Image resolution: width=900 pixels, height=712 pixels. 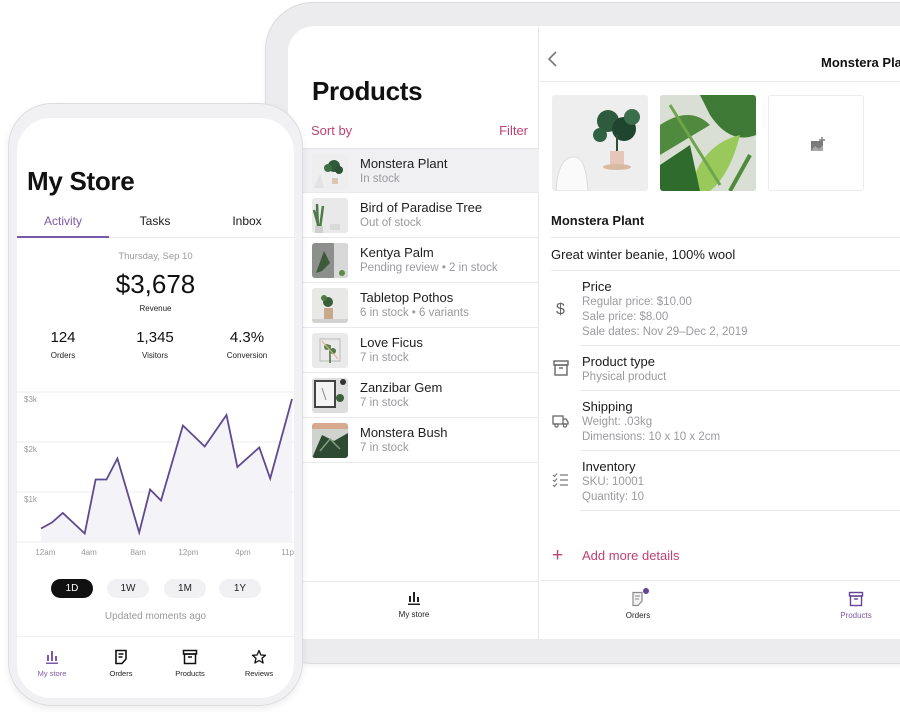 I want to click on store-title: My Store, so click(x=81, y=181).